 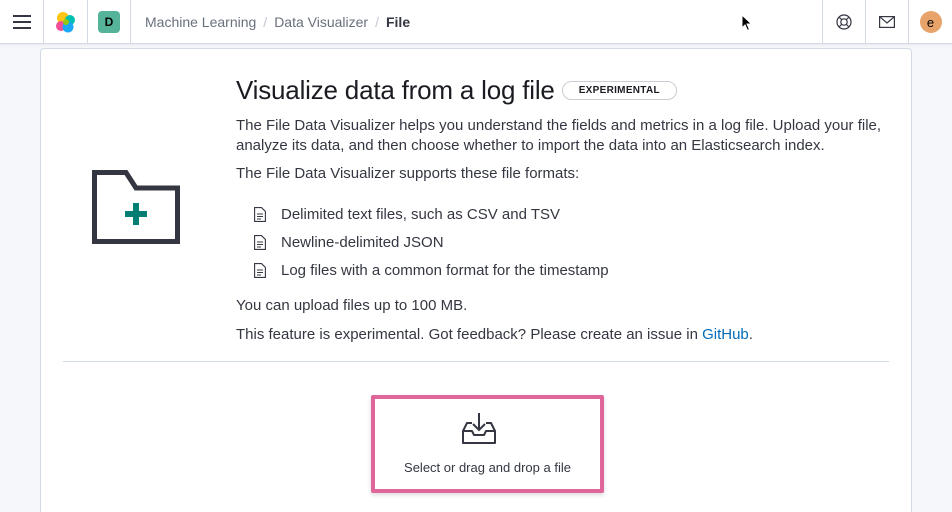 What do you see at coordinates (487, 467) in the screenshot?
I see `dropzone-label: Select or drag and drop a file` at bounding box center [487, 467].